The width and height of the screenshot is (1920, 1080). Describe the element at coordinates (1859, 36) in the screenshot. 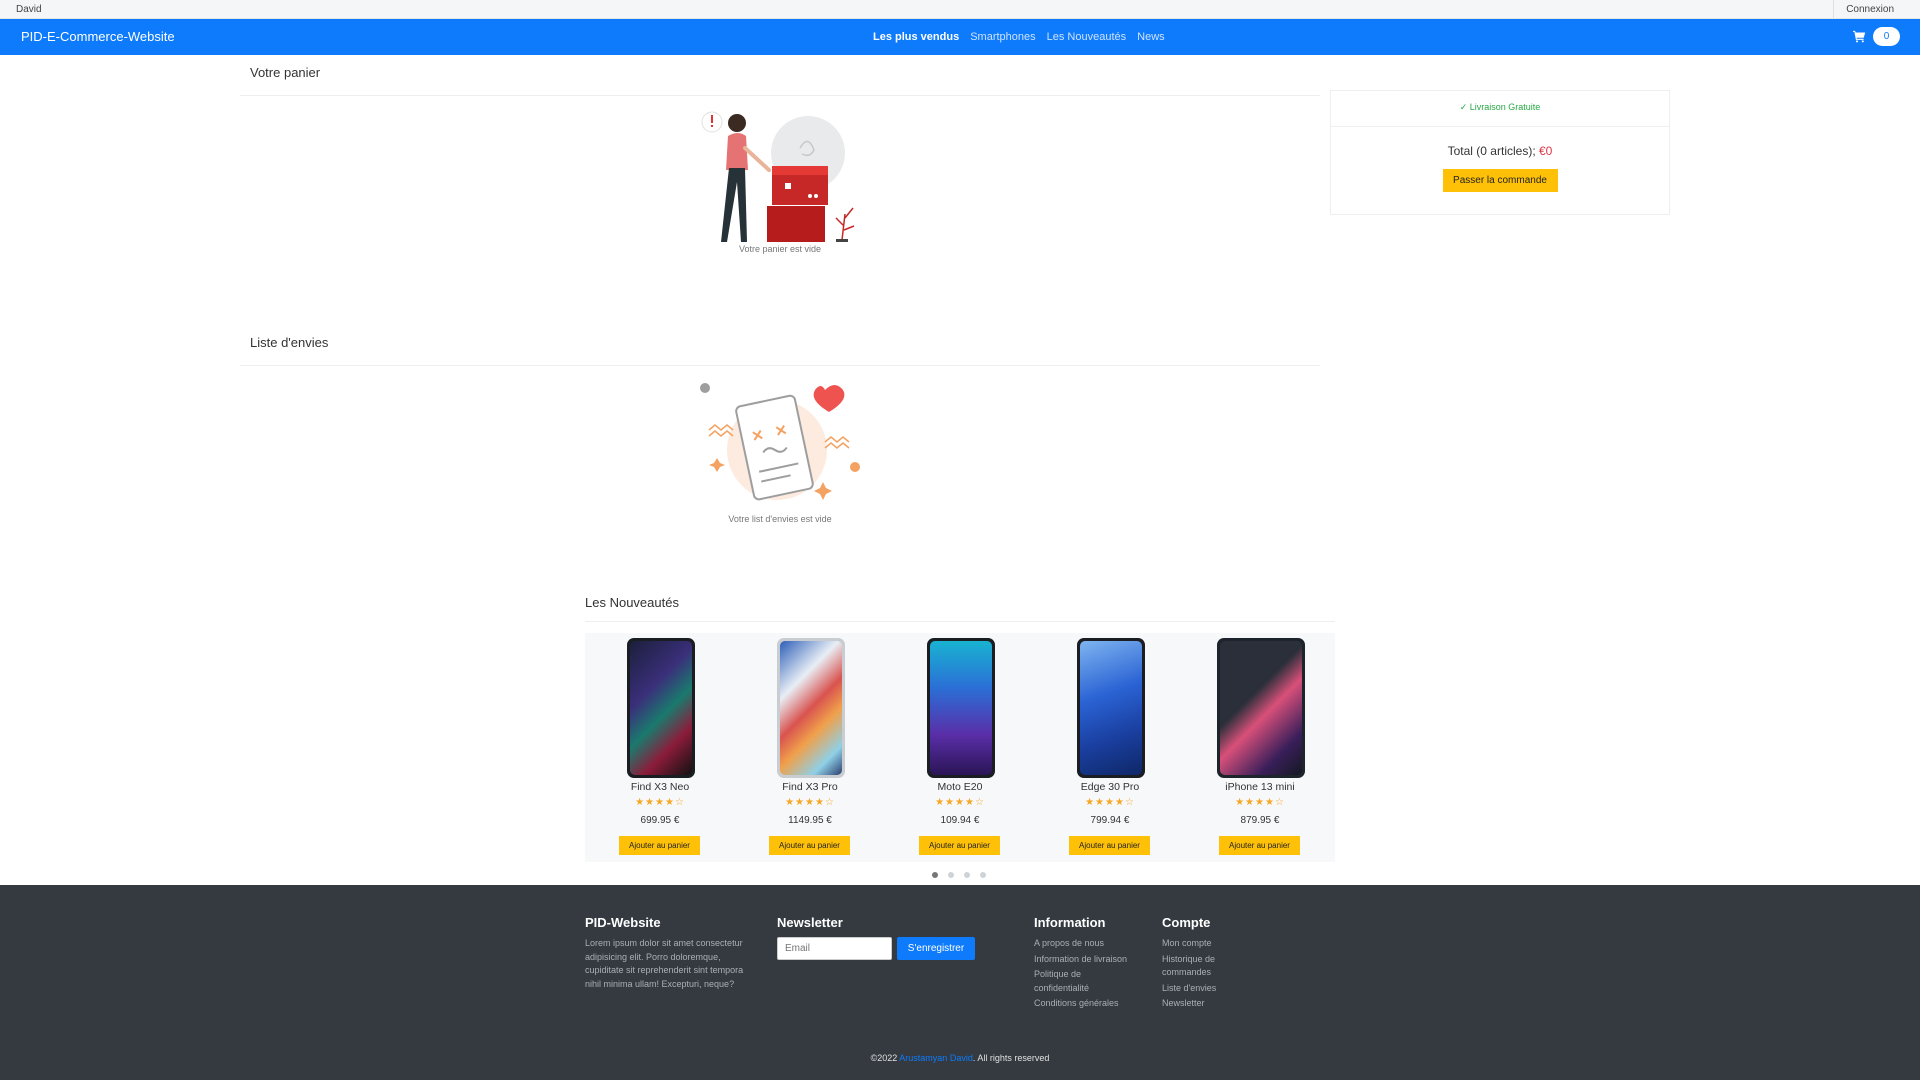

I see `cart-icon` at that location.